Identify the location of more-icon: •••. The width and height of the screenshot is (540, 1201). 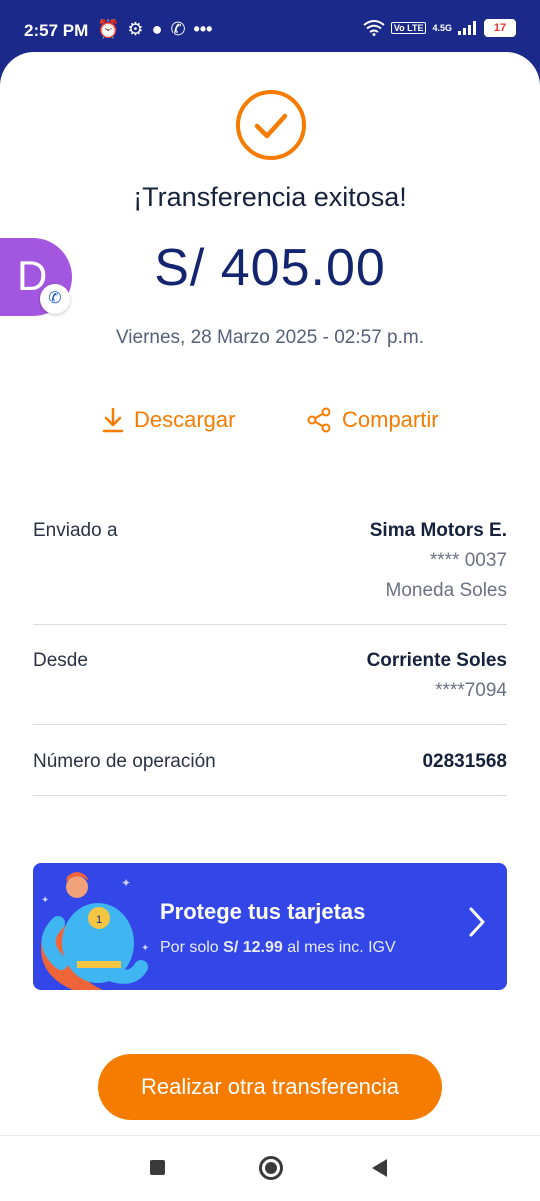
(203, 29).